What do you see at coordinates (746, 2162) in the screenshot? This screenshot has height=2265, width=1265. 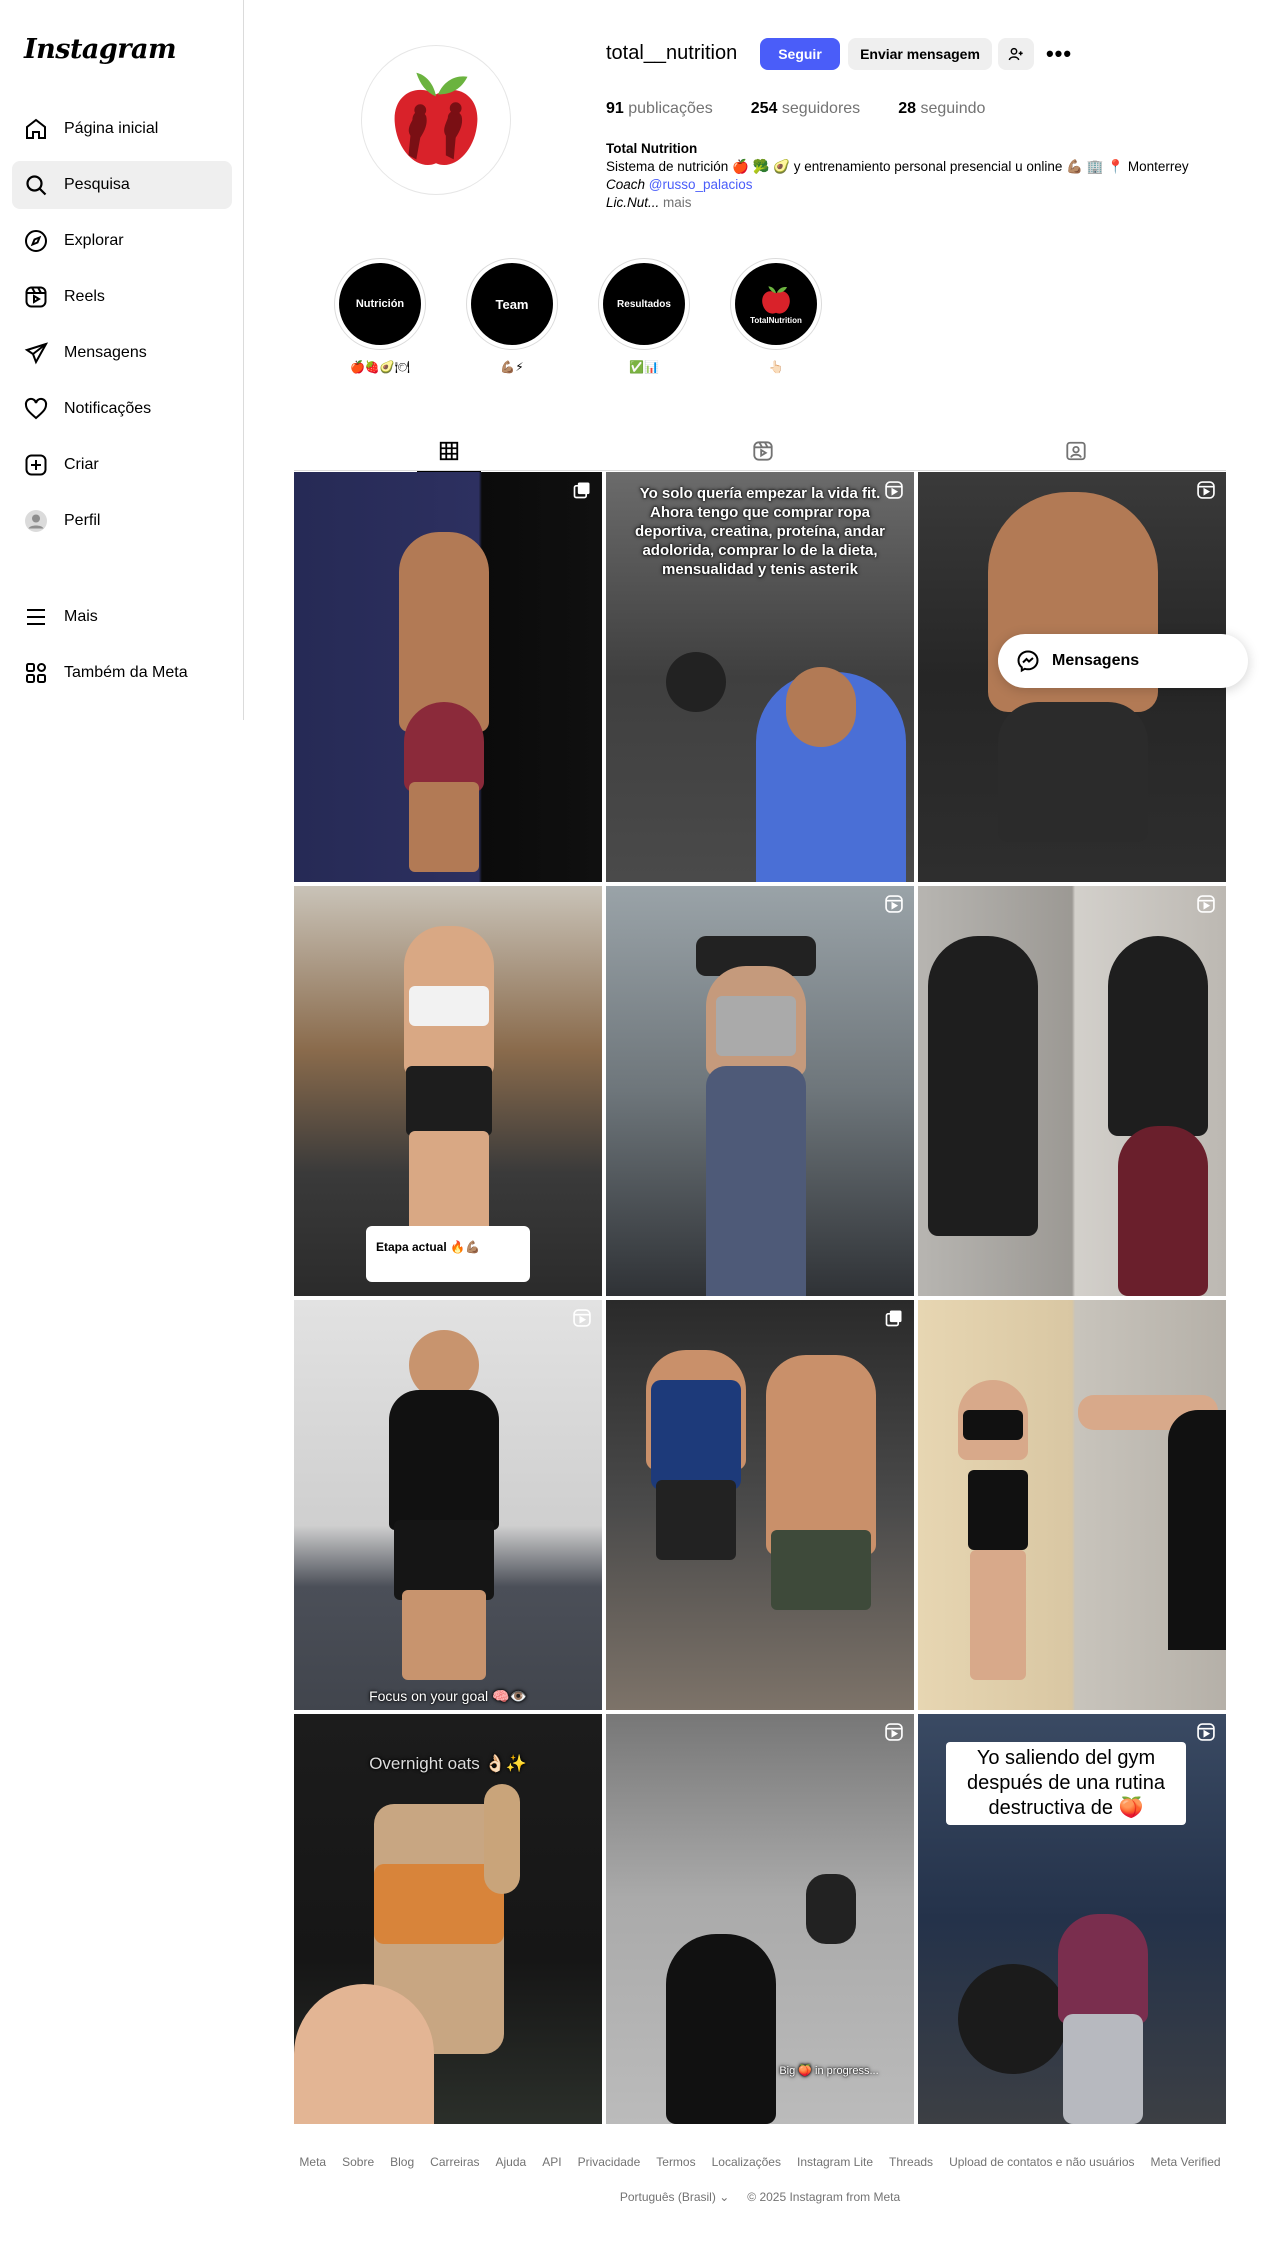 I see `footer-link: Localizações` at bounding box center [746, 2162].